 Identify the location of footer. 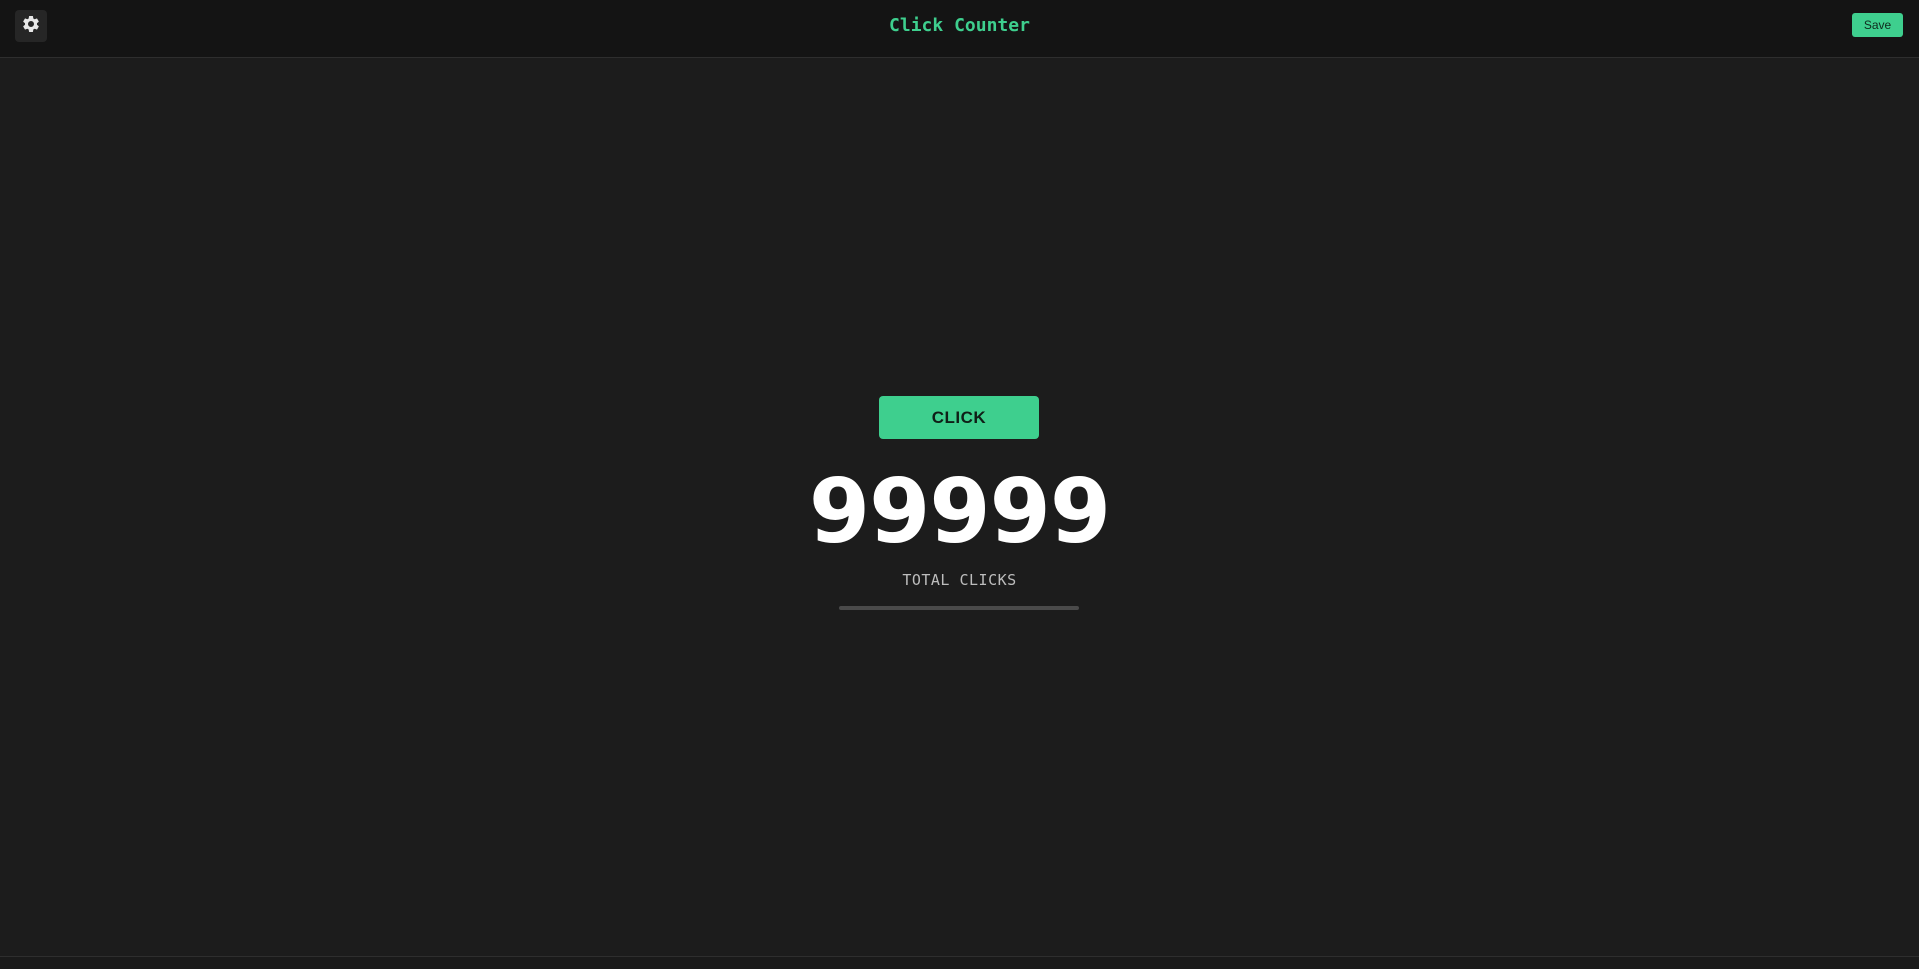
(959, 962).